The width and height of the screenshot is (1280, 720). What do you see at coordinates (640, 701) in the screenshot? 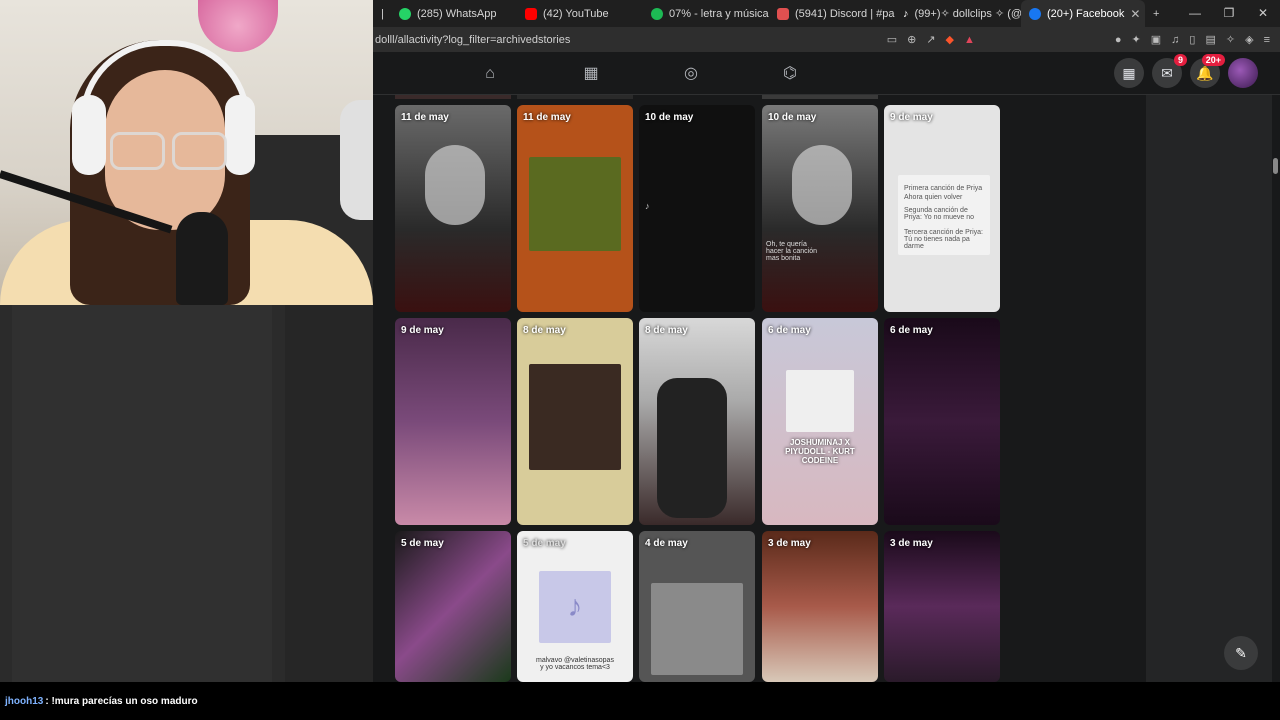
I see `chat-overlay: jhooh13 : !mura parecías un oso maduro` at bounding box center [640, 701].